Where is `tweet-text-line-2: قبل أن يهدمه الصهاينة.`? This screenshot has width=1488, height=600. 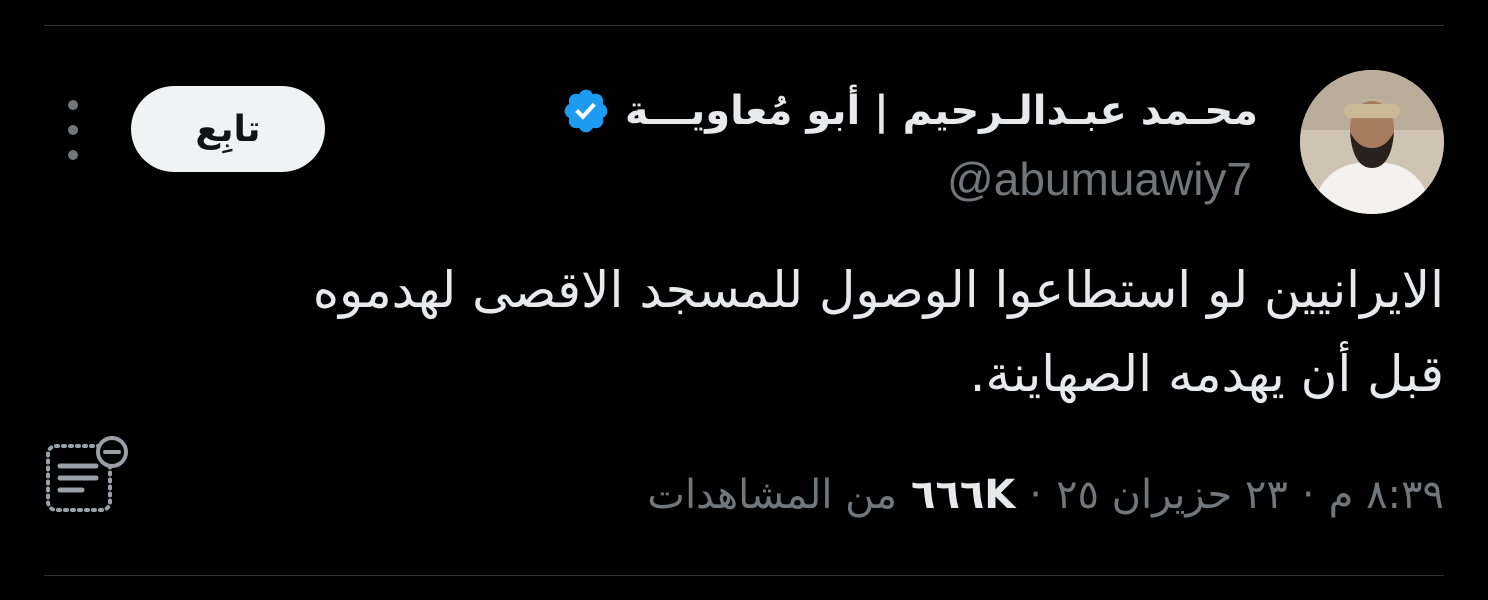 tweet-text-line-2: قبل أن يهدمه الصهاينة. is located at coordinates (1206, 374).